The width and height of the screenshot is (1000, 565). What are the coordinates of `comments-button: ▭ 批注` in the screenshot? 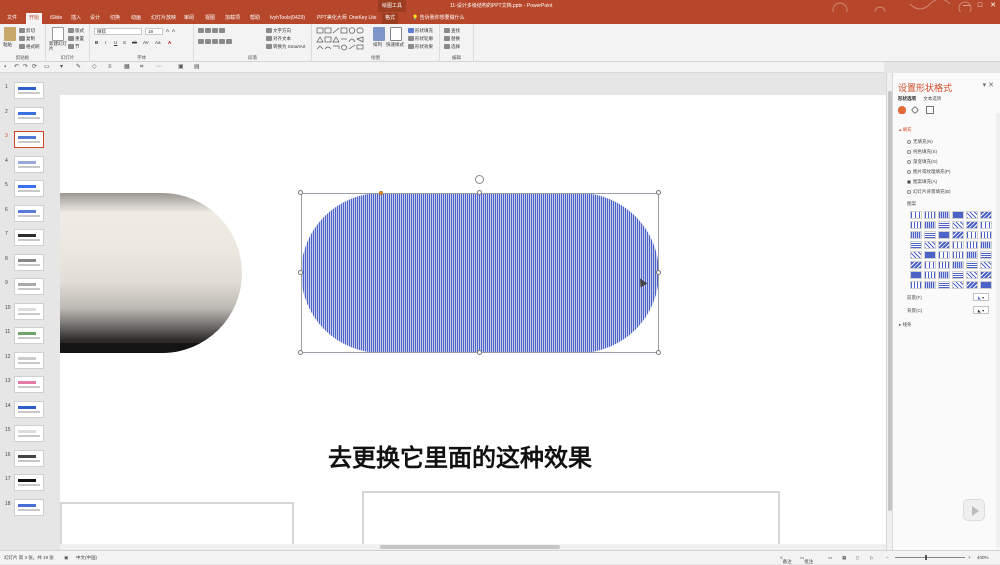 It's located at (806, 559).